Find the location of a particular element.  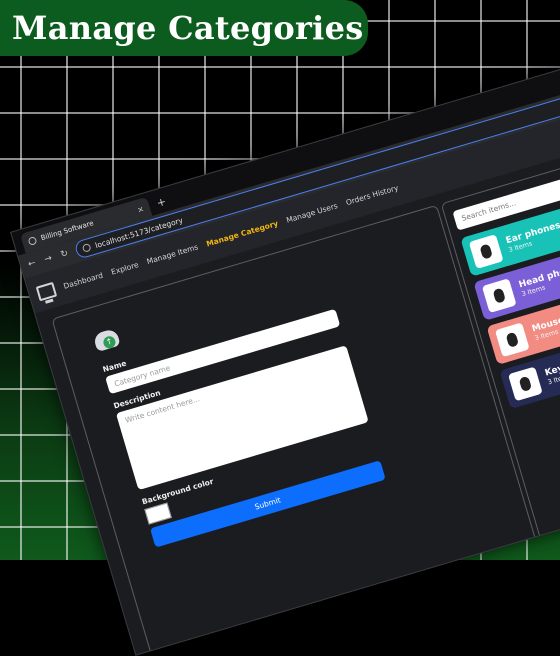

back-icon: ← is located at coordinates (32, 264).